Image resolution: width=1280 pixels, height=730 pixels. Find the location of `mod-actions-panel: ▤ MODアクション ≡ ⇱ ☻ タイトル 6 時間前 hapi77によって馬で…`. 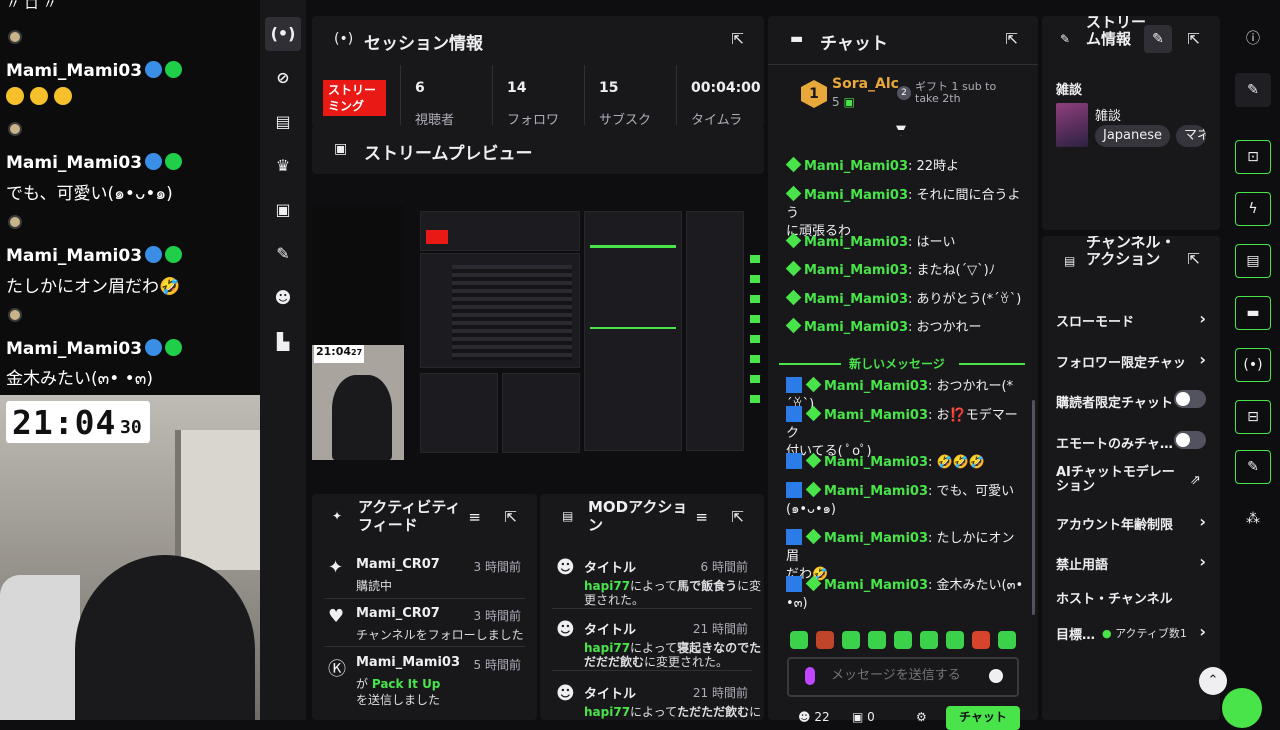

mod-actions-panel: ▤ MODアクション ≡ ⇱ ☻ タイトル 6 時間前 hapi77によって馬で… is located at coordinates (652, 607).